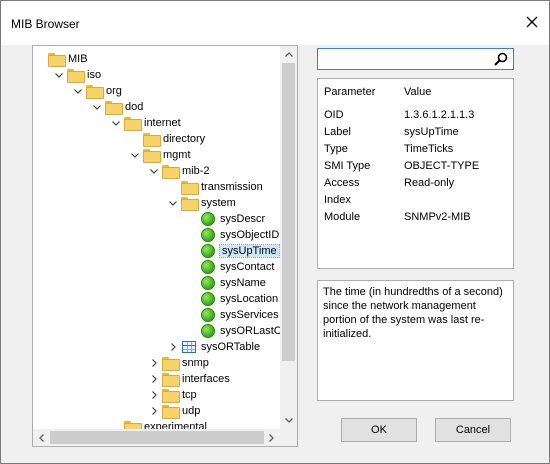  What do you see at coordinates (218, 203) in the screenshot?
I see `tree-node-label: system` at bounding box center [218, 203].